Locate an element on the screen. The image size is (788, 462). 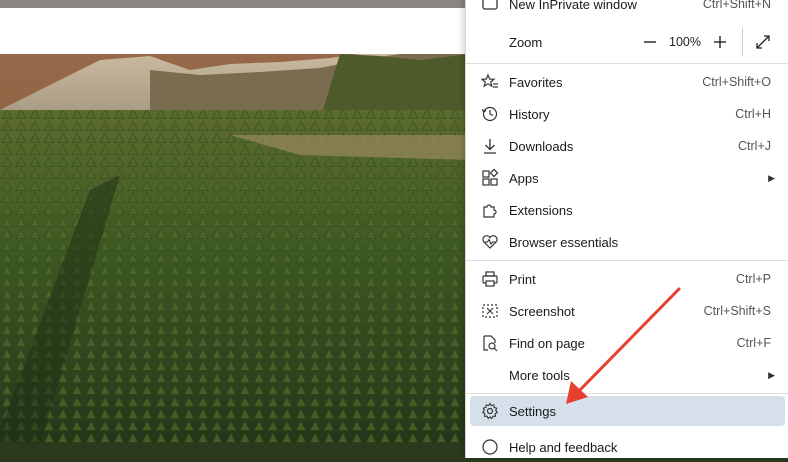
zoom-controls: 100% is located at coordinates (706, 42).